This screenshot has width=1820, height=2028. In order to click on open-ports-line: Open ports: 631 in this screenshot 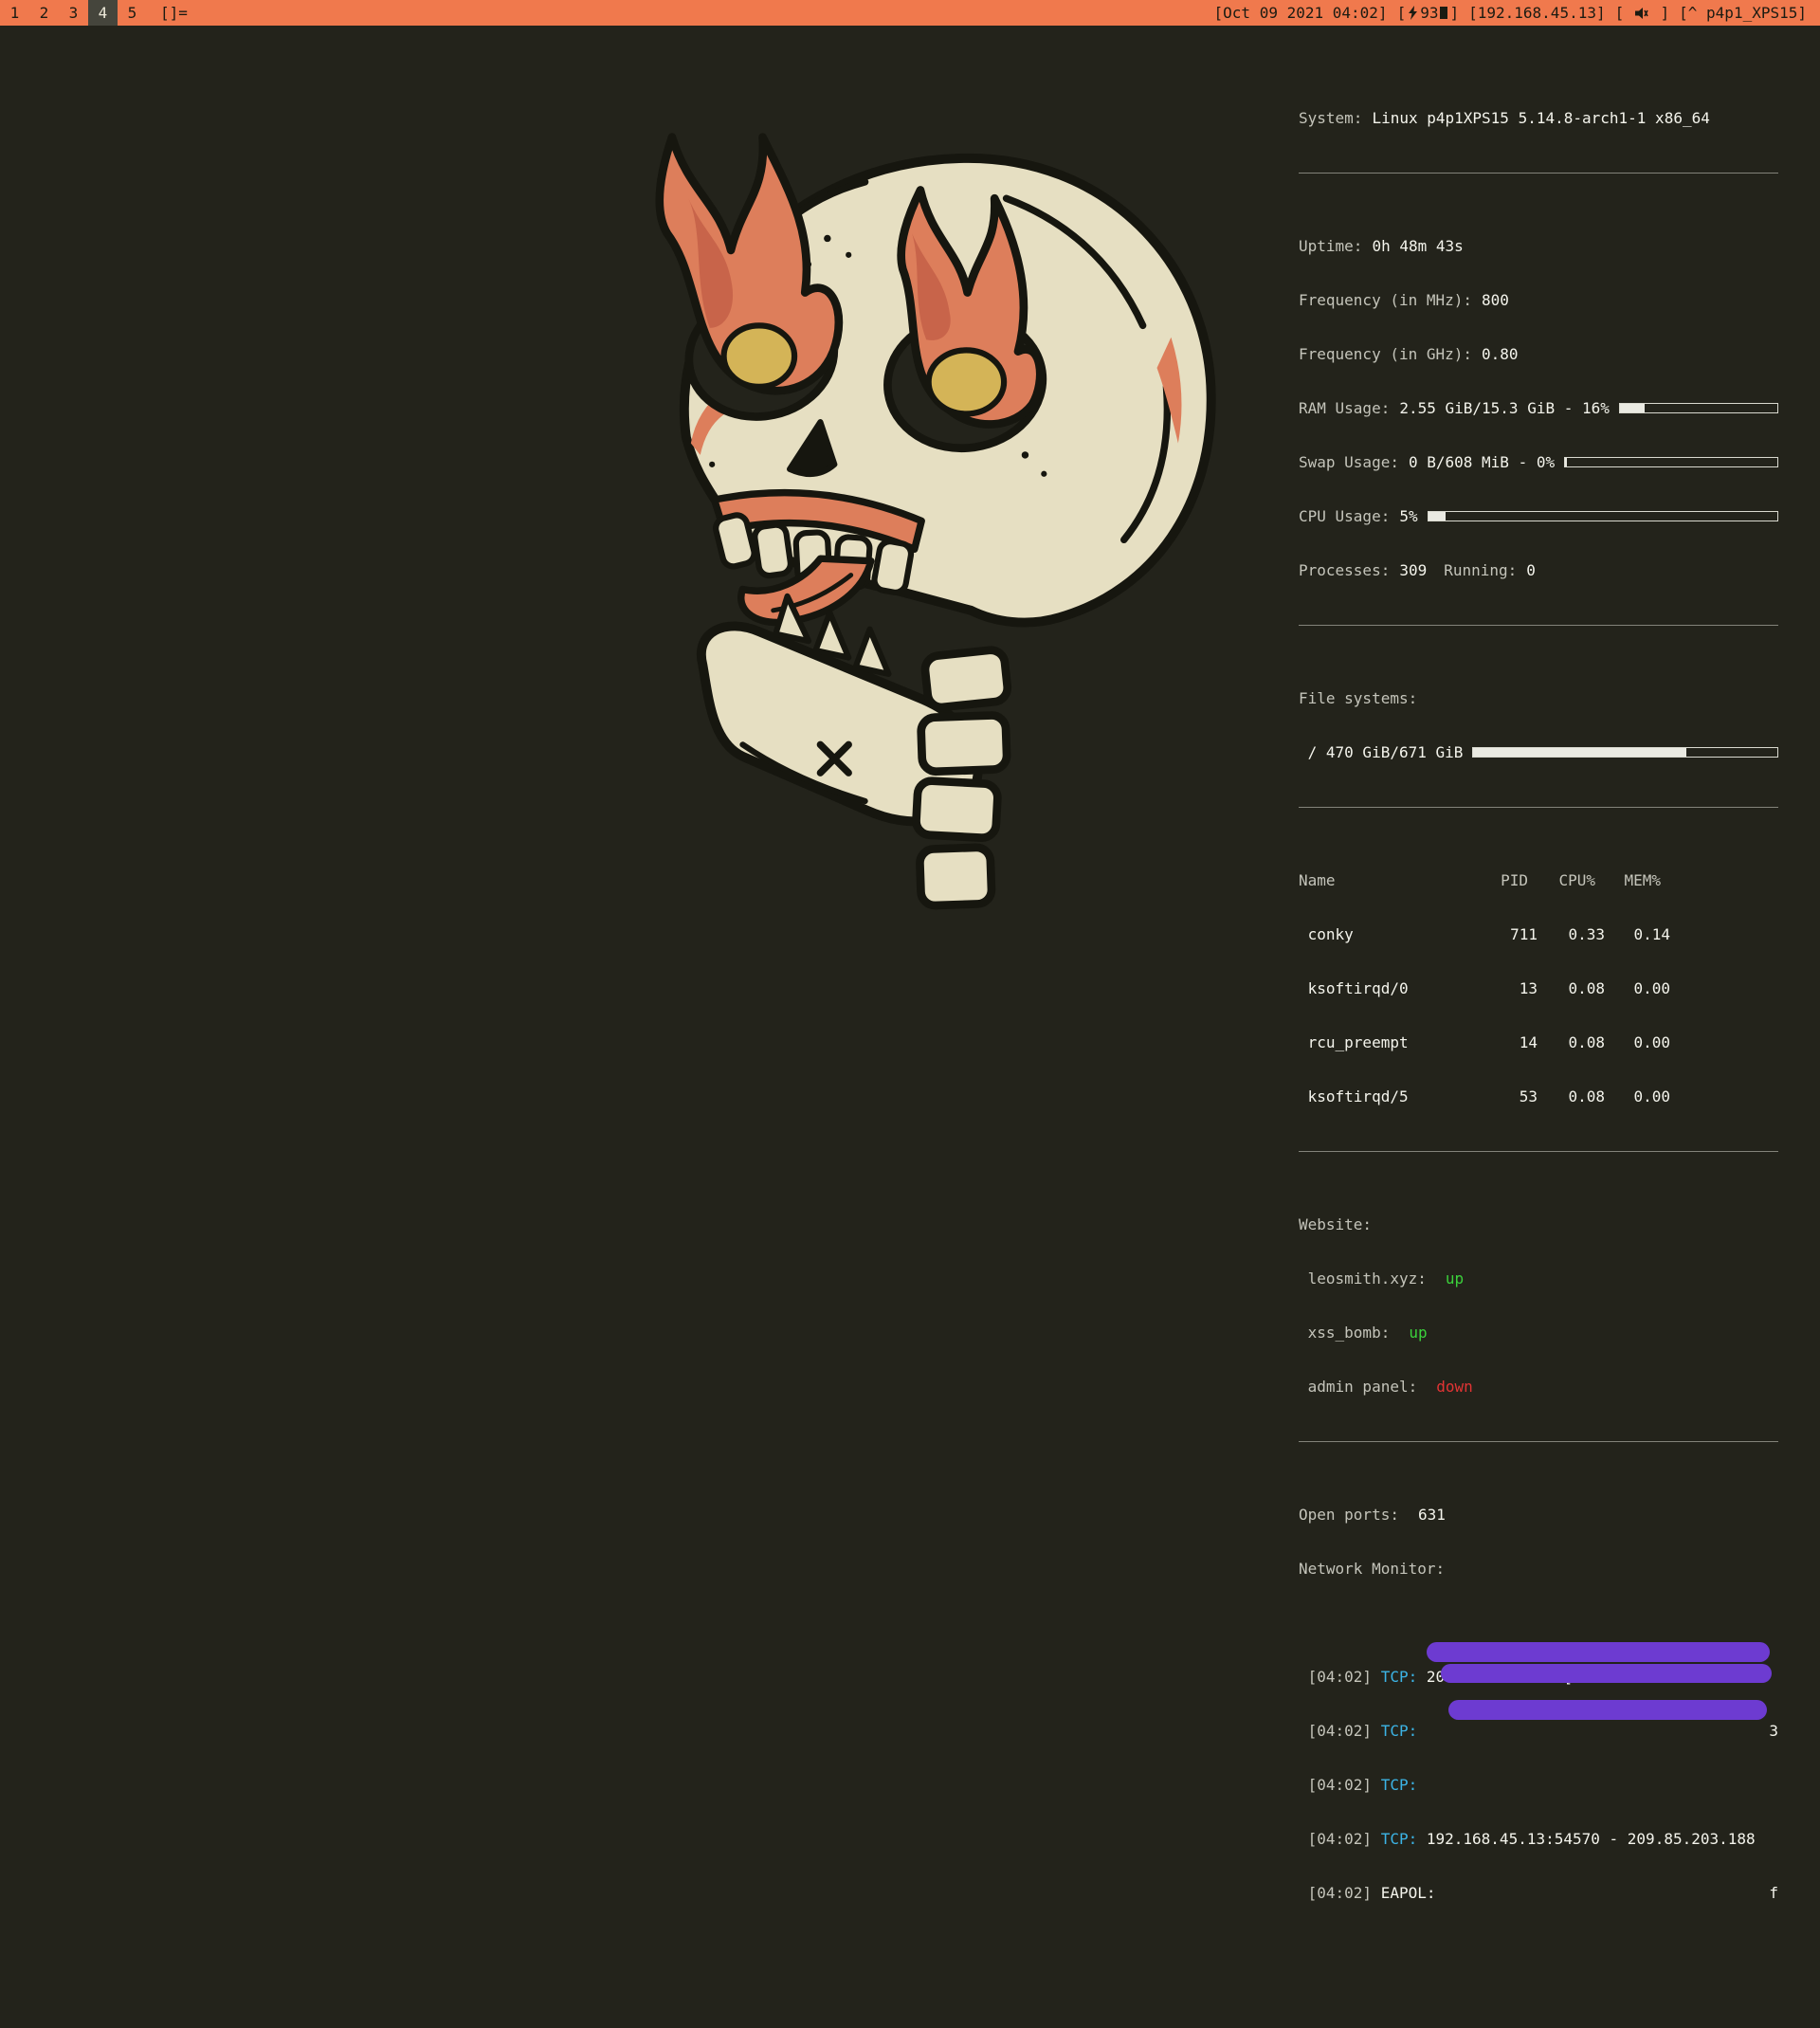, I will do `click(1538, 1515)`.